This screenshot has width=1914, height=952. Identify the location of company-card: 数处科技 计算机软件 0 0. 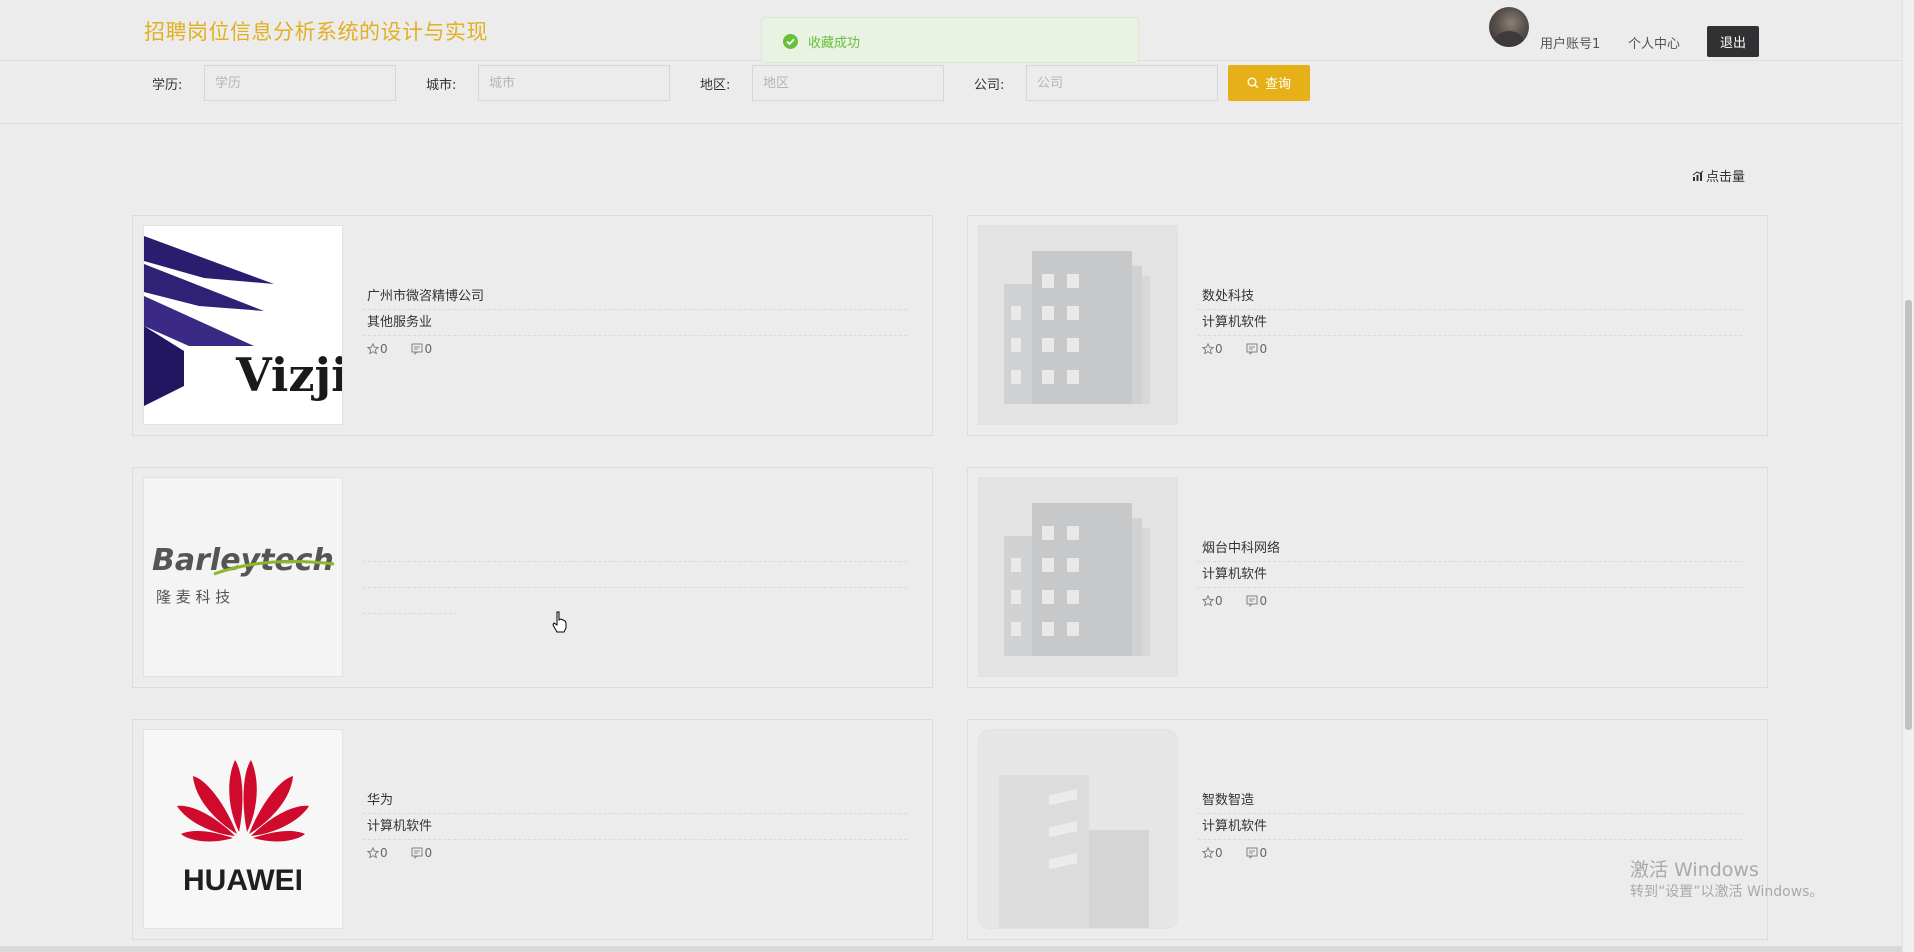
(1367, 325).